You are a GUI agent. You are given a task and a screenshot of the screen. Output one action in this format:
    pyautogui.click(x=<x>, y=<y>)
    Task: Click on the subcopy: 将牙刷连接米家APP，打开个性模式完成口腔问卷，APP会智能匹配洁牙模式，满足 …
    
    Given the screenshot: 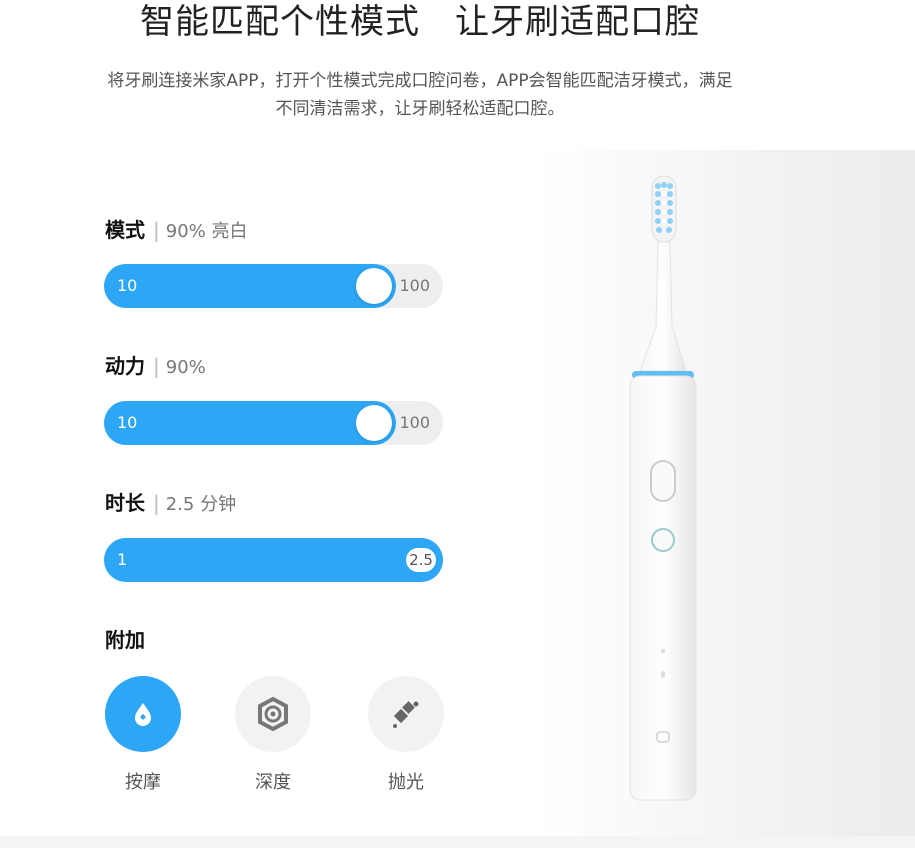 What is the action you would take?
    pyautogui.click(x=420, y=95)
    